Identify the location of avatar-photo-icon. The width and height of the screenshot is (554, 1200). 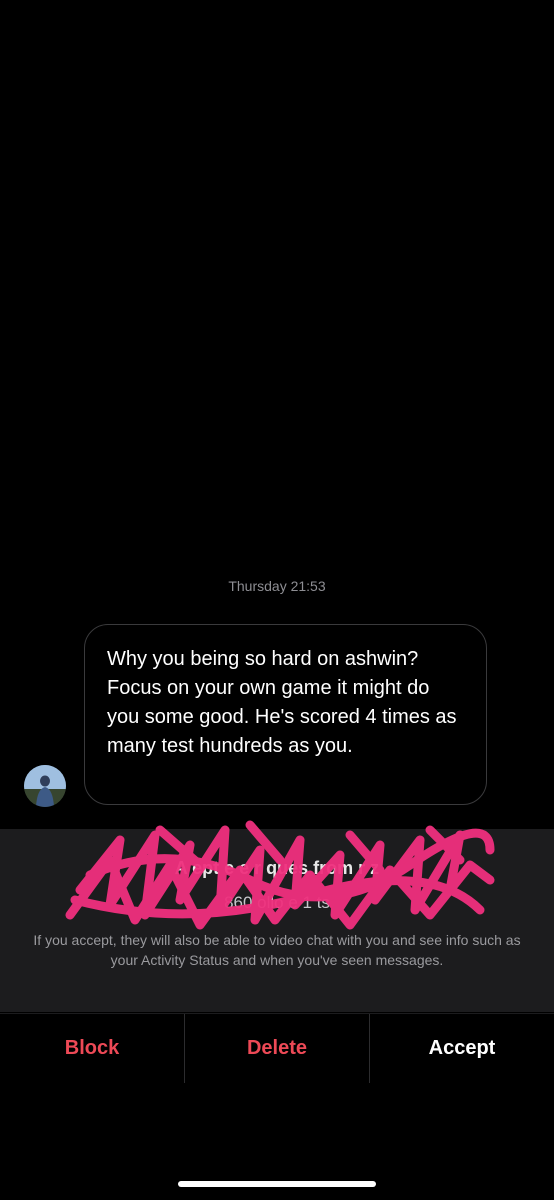
(45, 786).